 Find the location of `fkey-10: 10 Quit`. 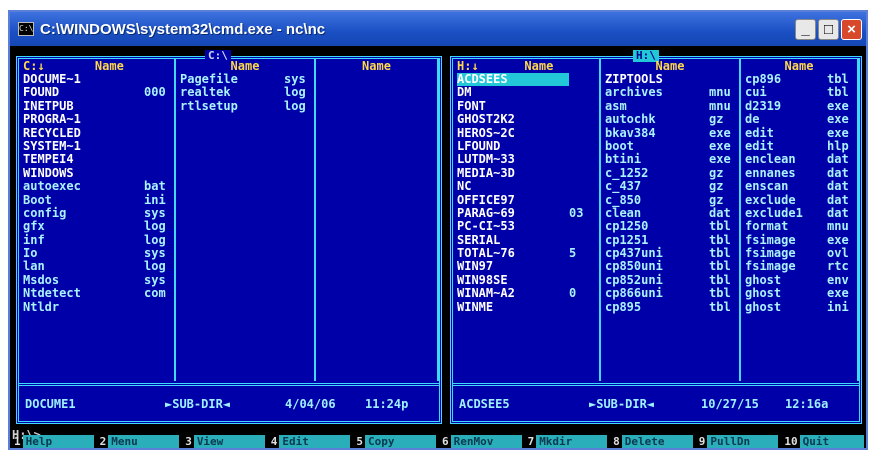

fkey-10: 10 Quit is located at coordinates (823, 441).